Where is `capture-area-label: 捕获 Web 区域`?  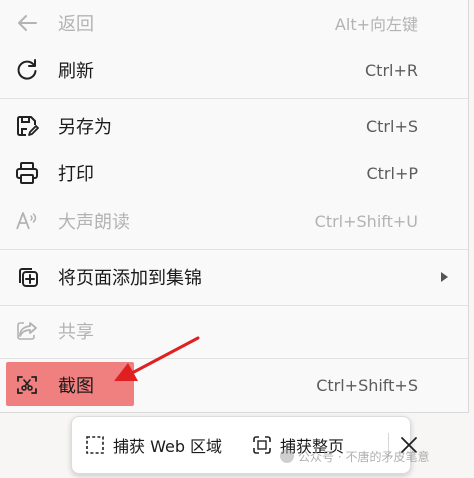
capture-area-label: 捕获 Web 区域 is located at coordinates (168, 446).